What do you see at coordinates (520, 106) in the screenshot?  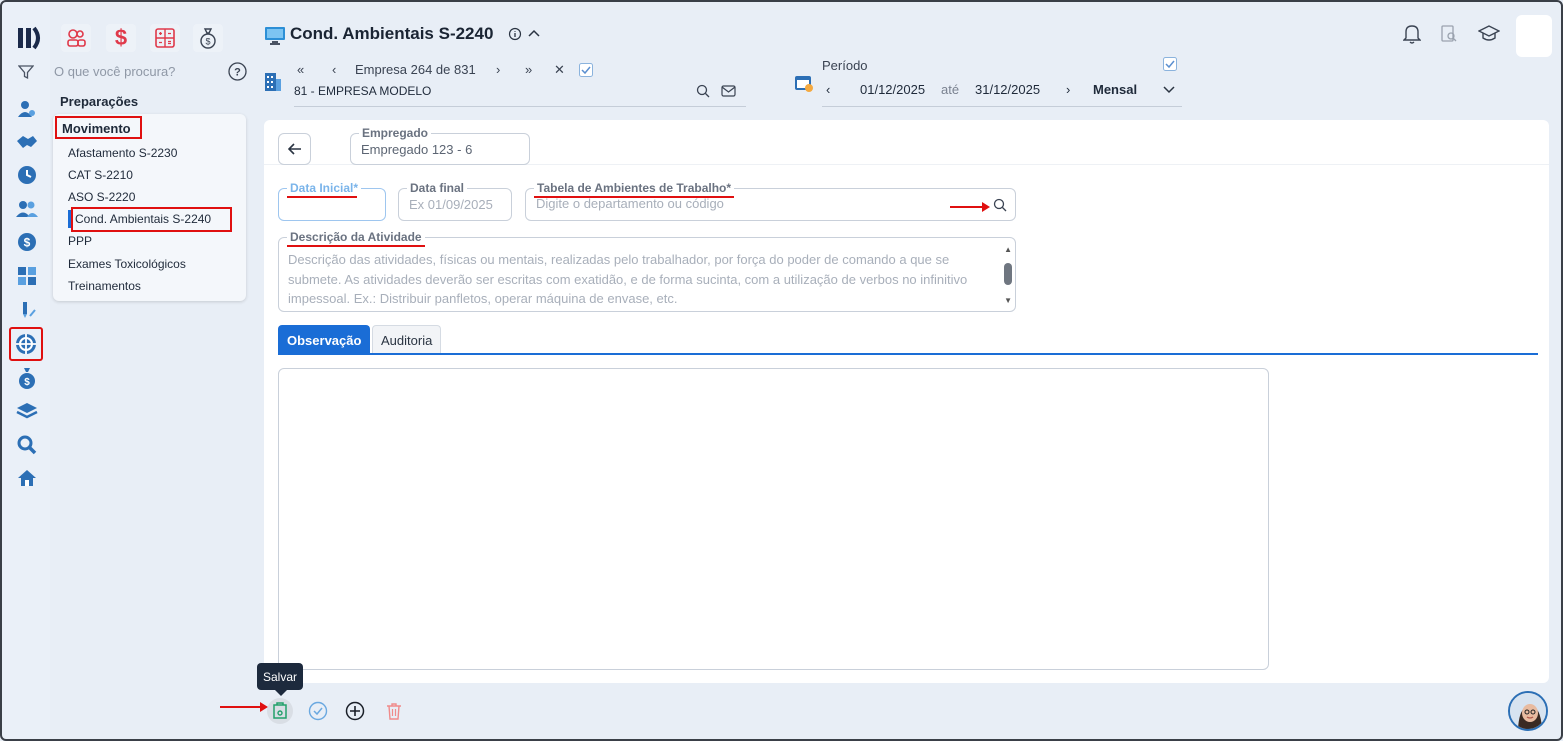 I see `company-underline` at bounding box center [520, 106].